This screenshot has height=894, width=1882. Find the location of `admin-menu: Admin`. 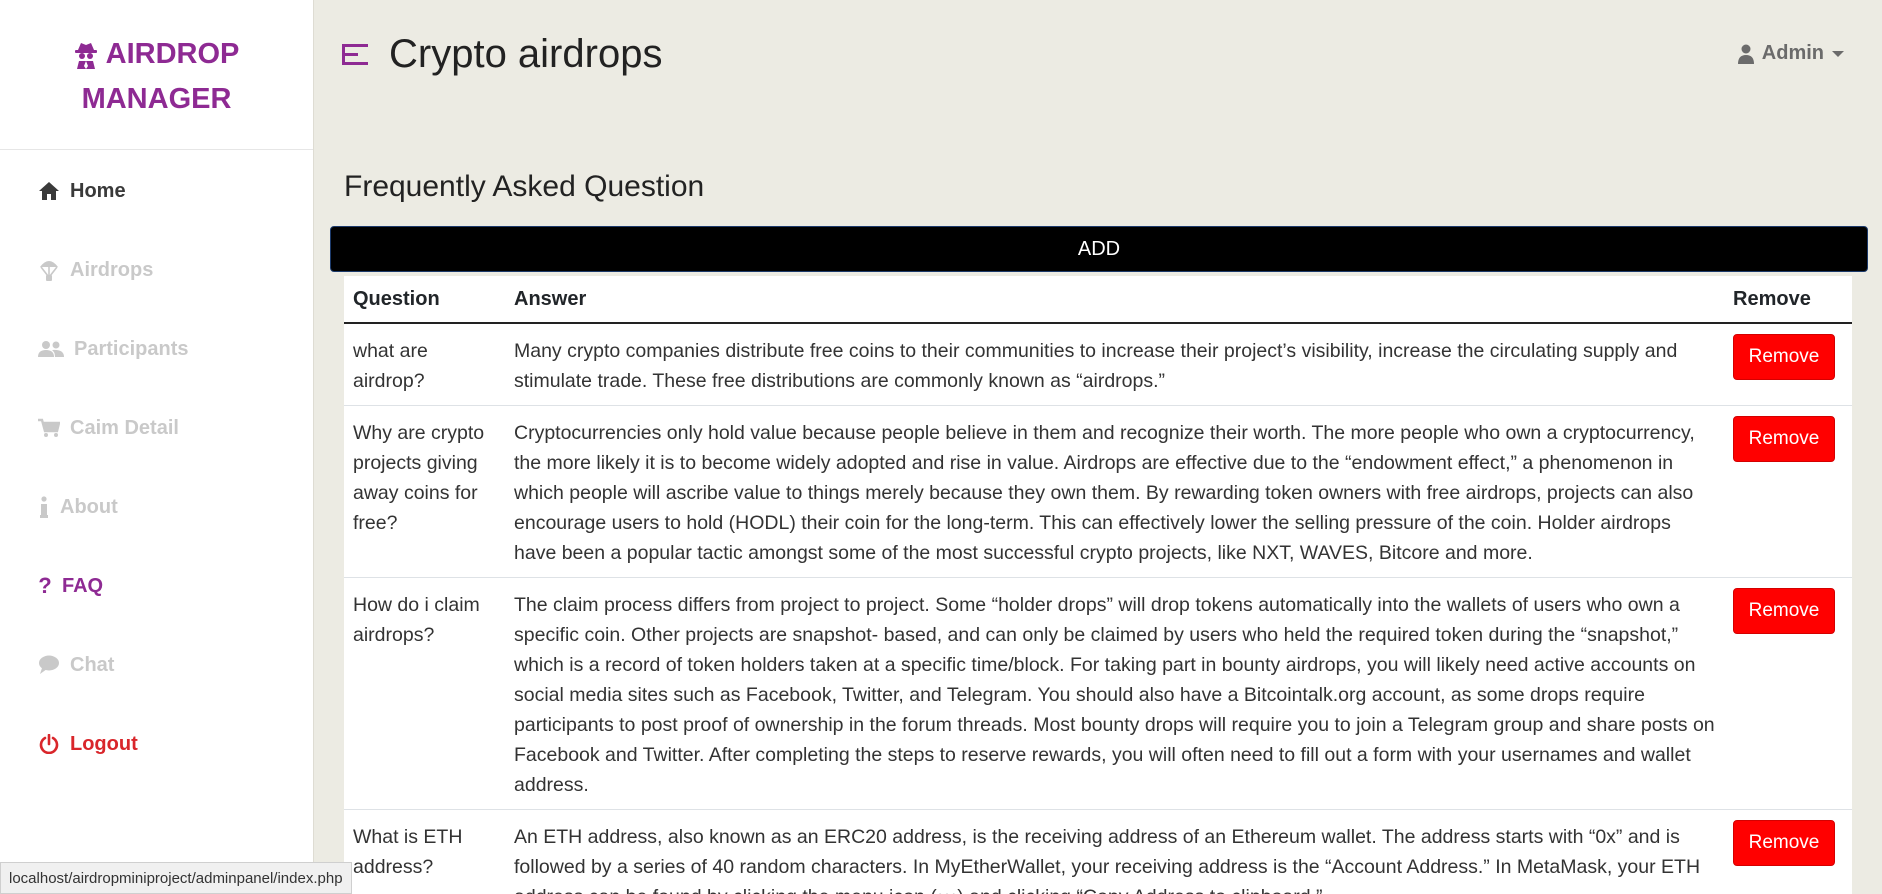

admin-menu: Admin is located at coordinates (1790, 53).